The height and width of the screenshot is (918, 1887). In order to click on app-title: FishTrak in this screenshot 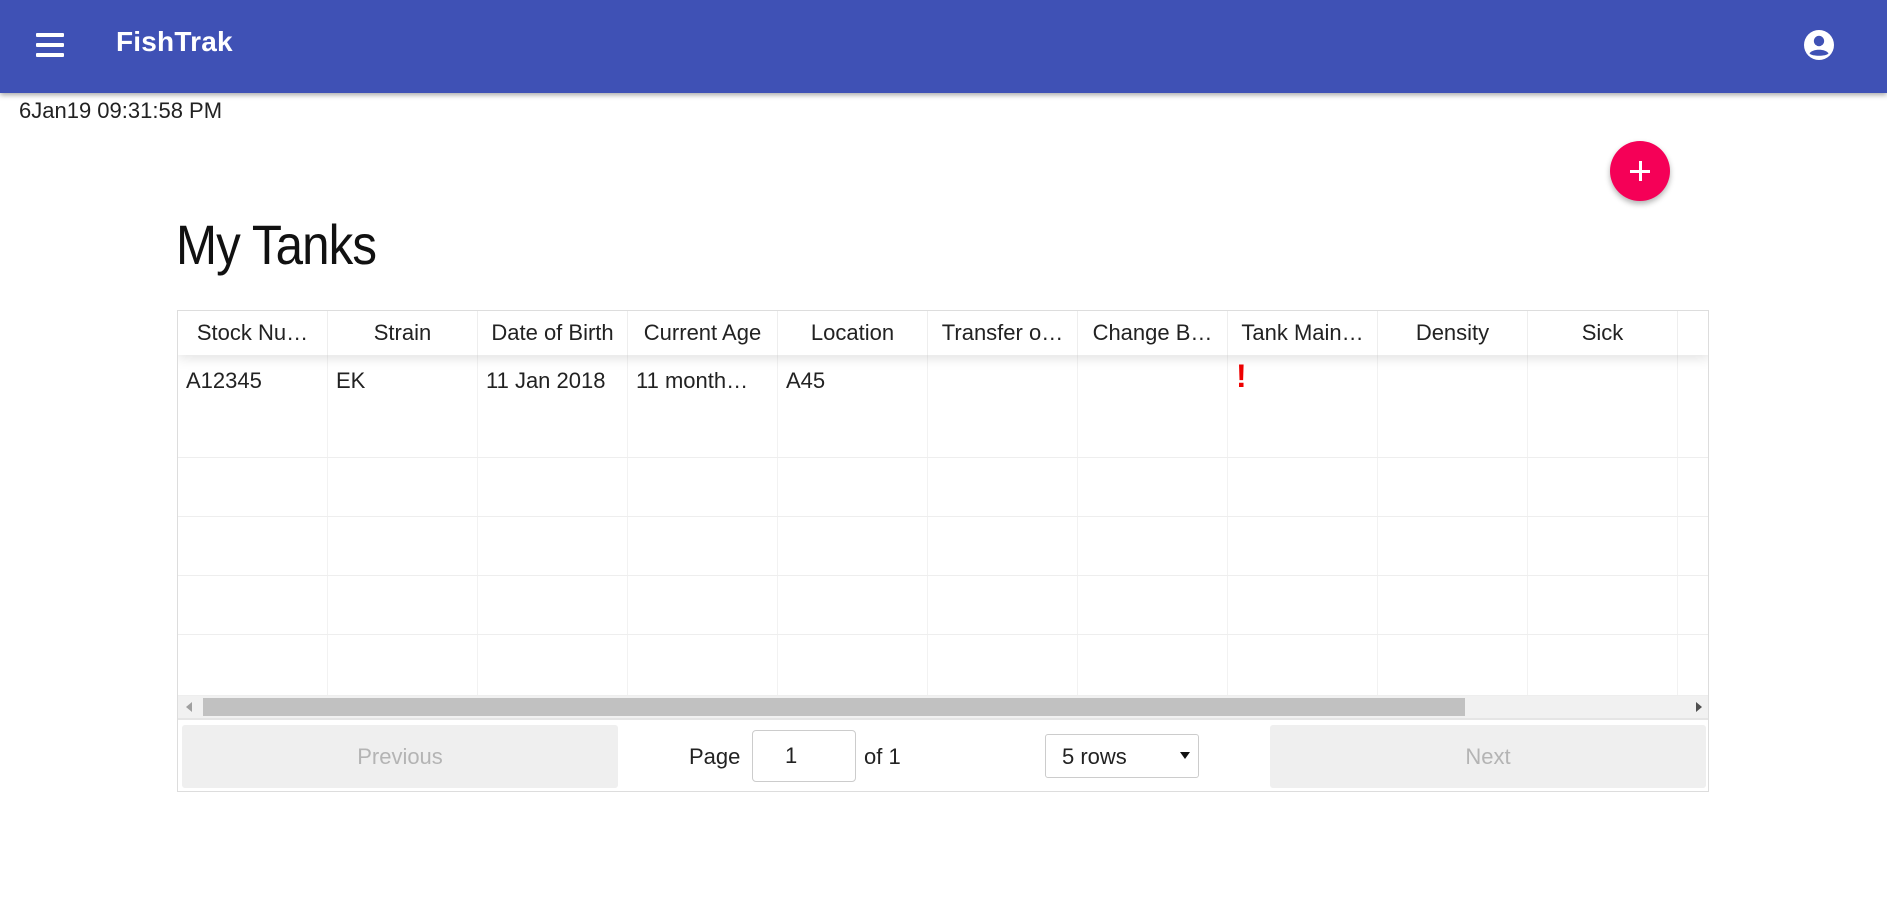, I will do `click(174, 41)`.